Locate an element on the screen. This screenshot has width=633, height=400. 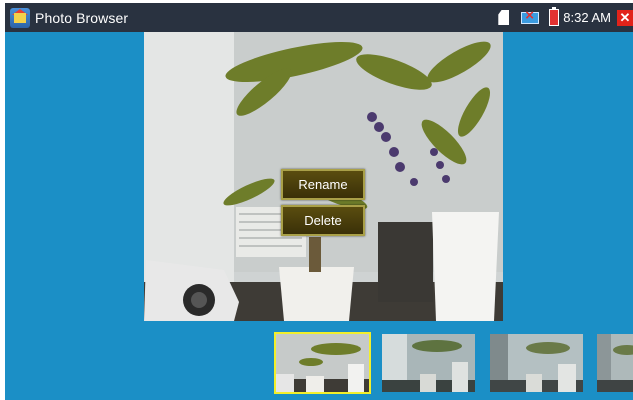
photo-browser-icon is located at coordinates (20, 17).